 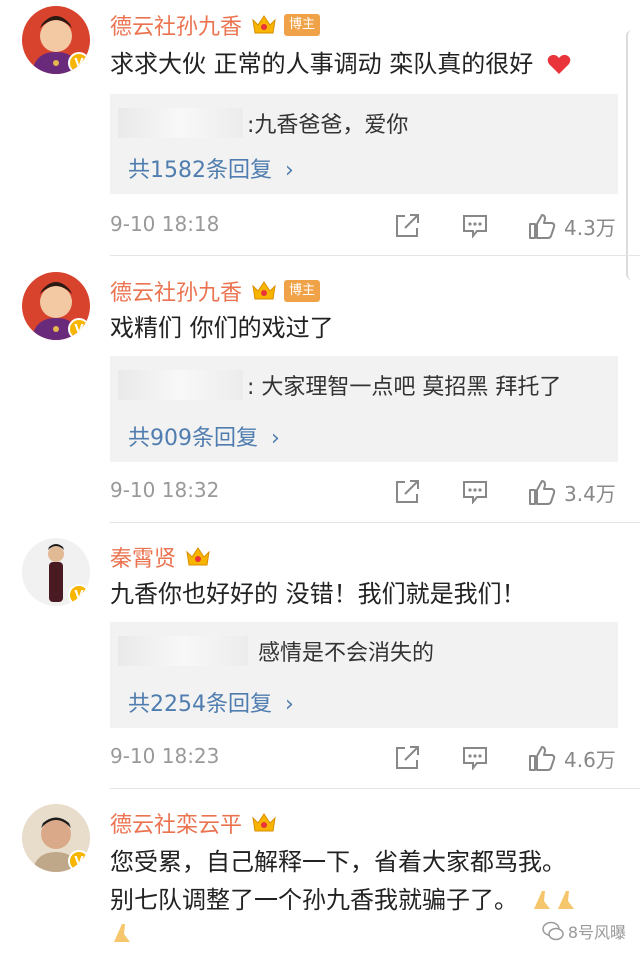 I want to click on timestamp: 9-10 18:18, so click(x=165, y=224).